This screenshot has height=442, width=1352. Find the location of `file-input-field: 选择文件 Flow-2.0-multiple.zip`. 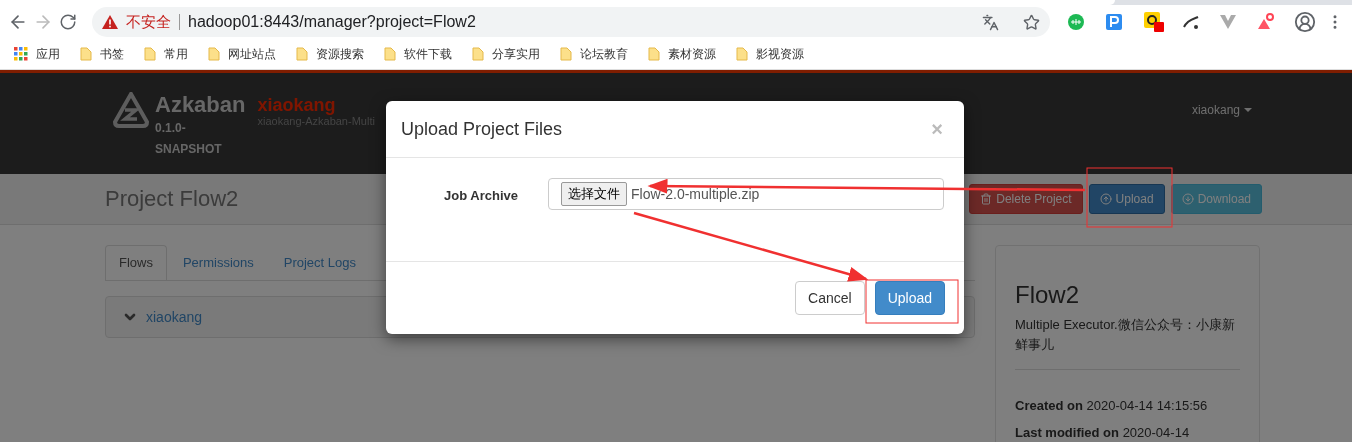

file-input-field: 选择文件 Flow-2.0-multiple.zip is located at coordinates (746, 194).